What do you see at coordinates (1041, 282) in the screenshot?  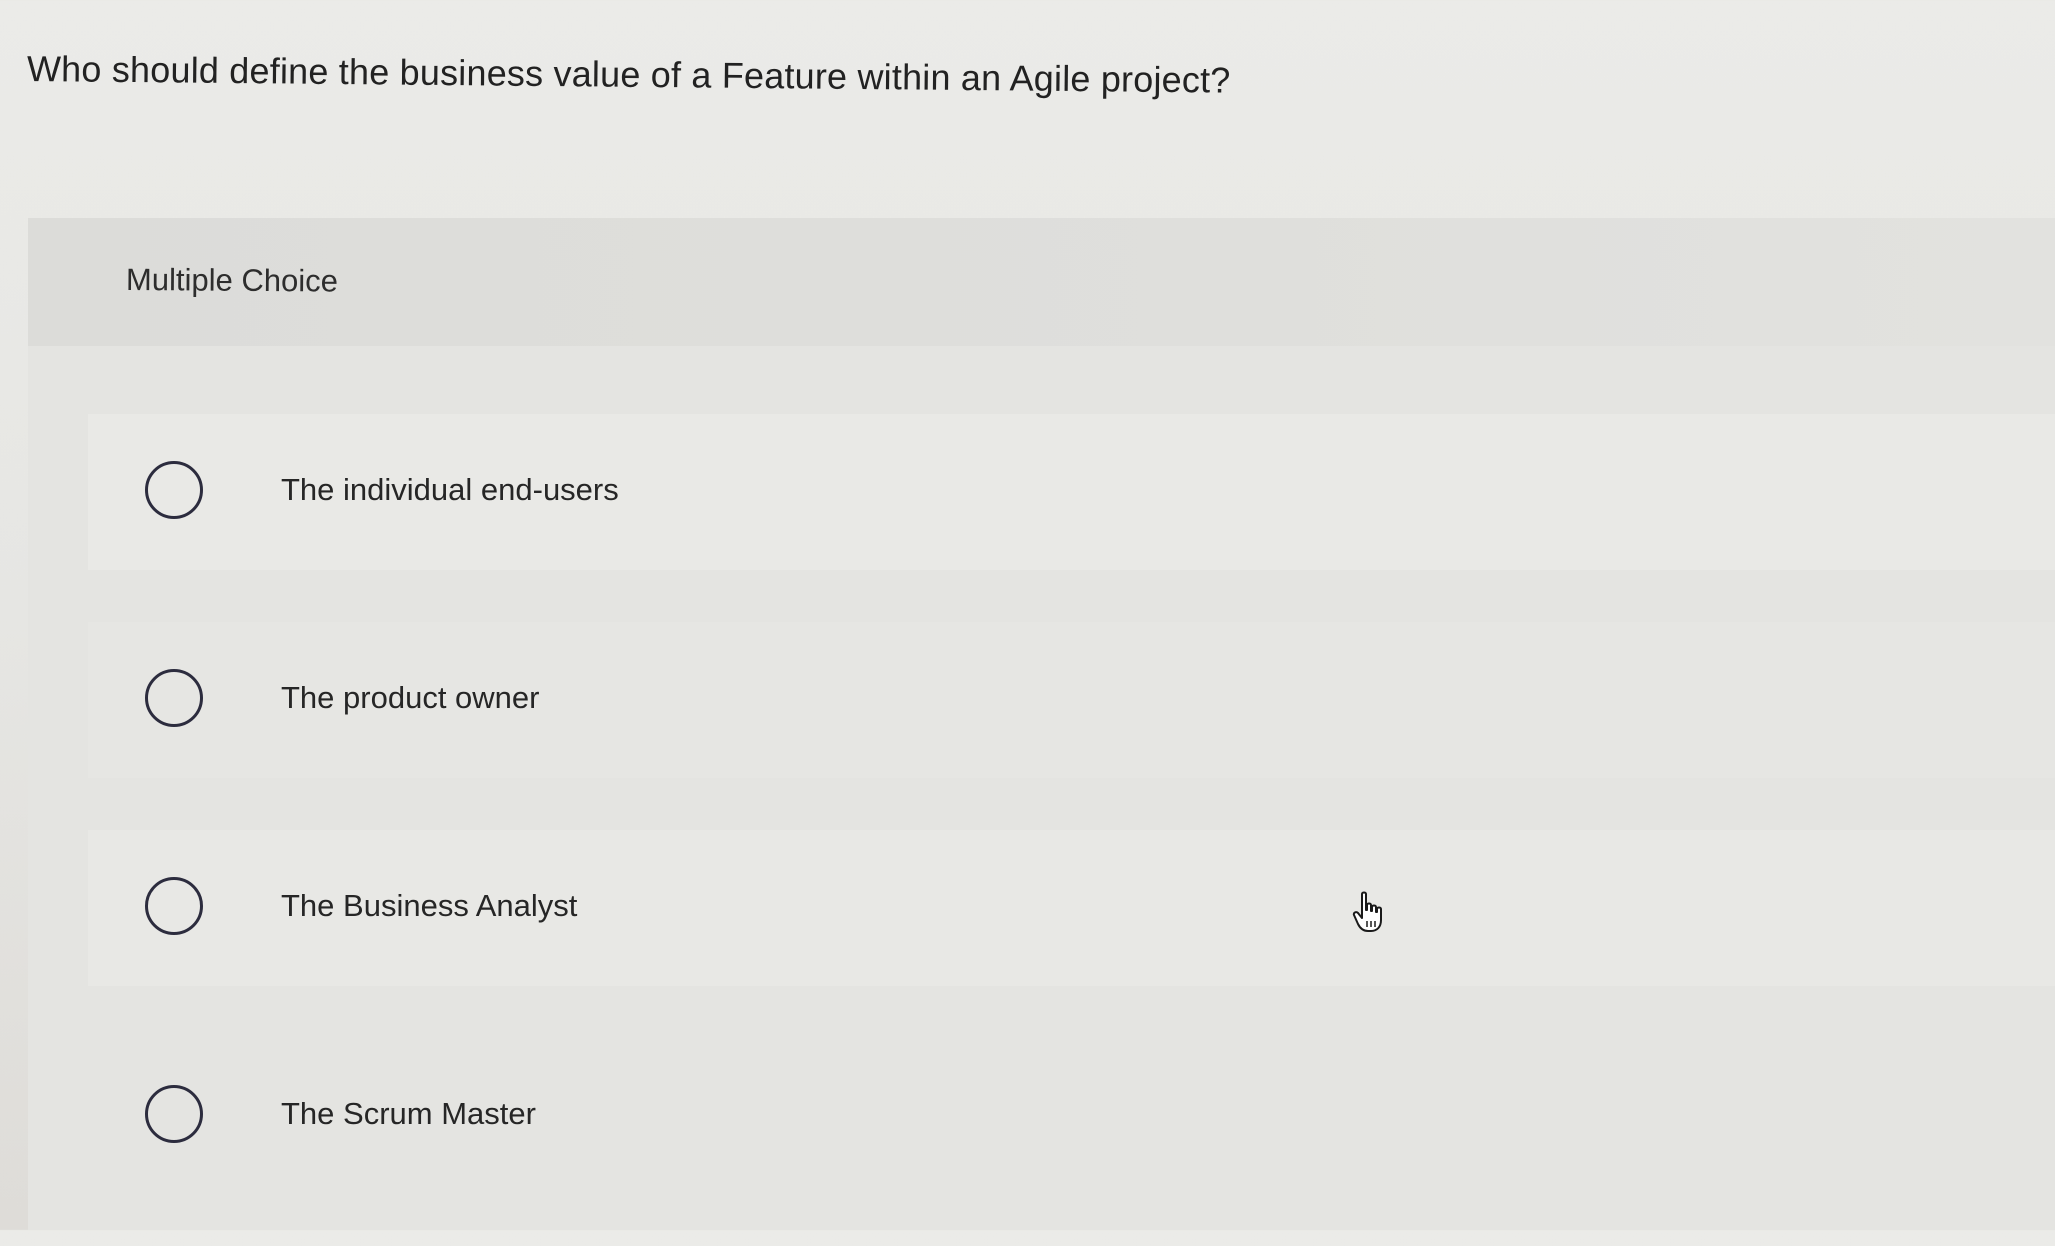 I see `panel-header: Multiple Choice` at bounding box center [1041, 282].